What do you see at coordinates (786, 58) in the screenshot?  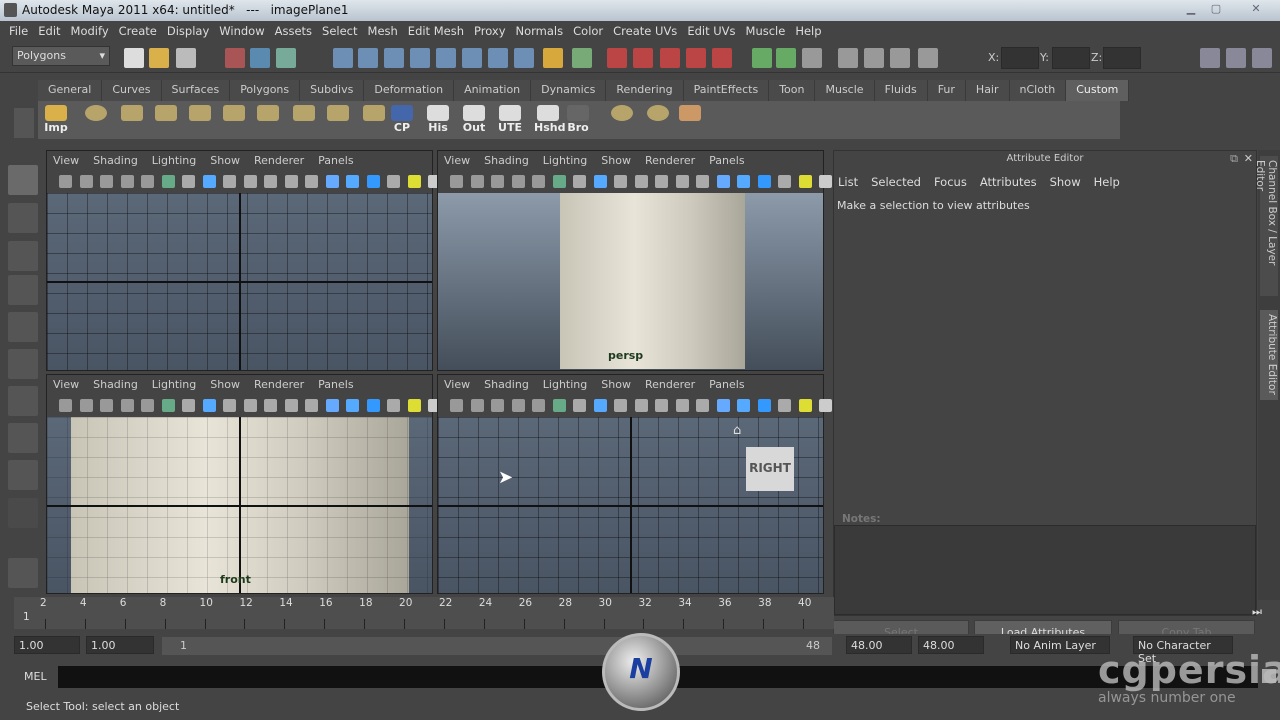 I see `rename-icon` at bounding box center [786, 58].